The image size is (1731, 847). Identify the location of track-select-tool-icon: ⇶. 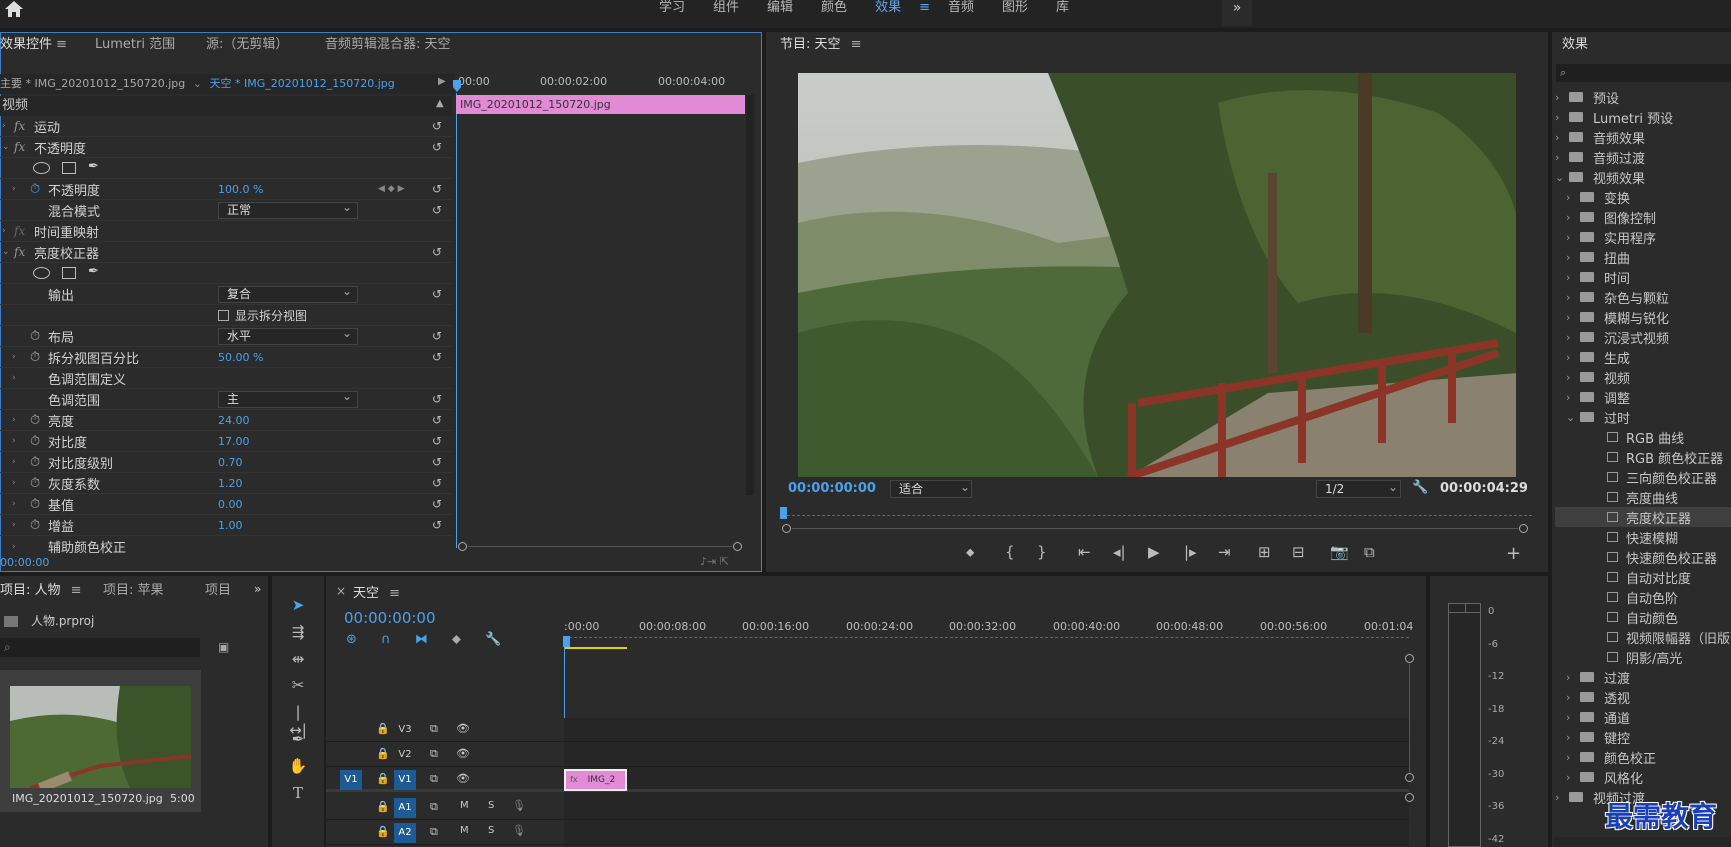
(298, 633).